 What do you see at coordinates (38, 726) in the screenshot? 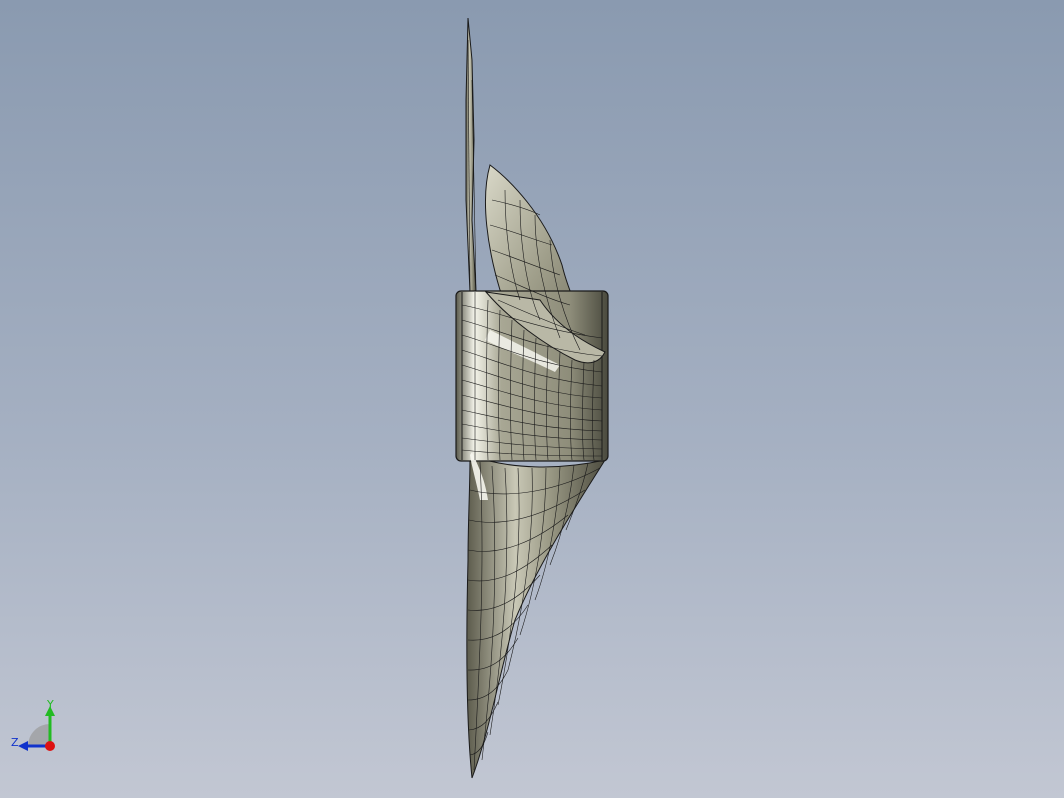
I see `view-orientation-triad: Y Z` at bounding box center [38, 726].